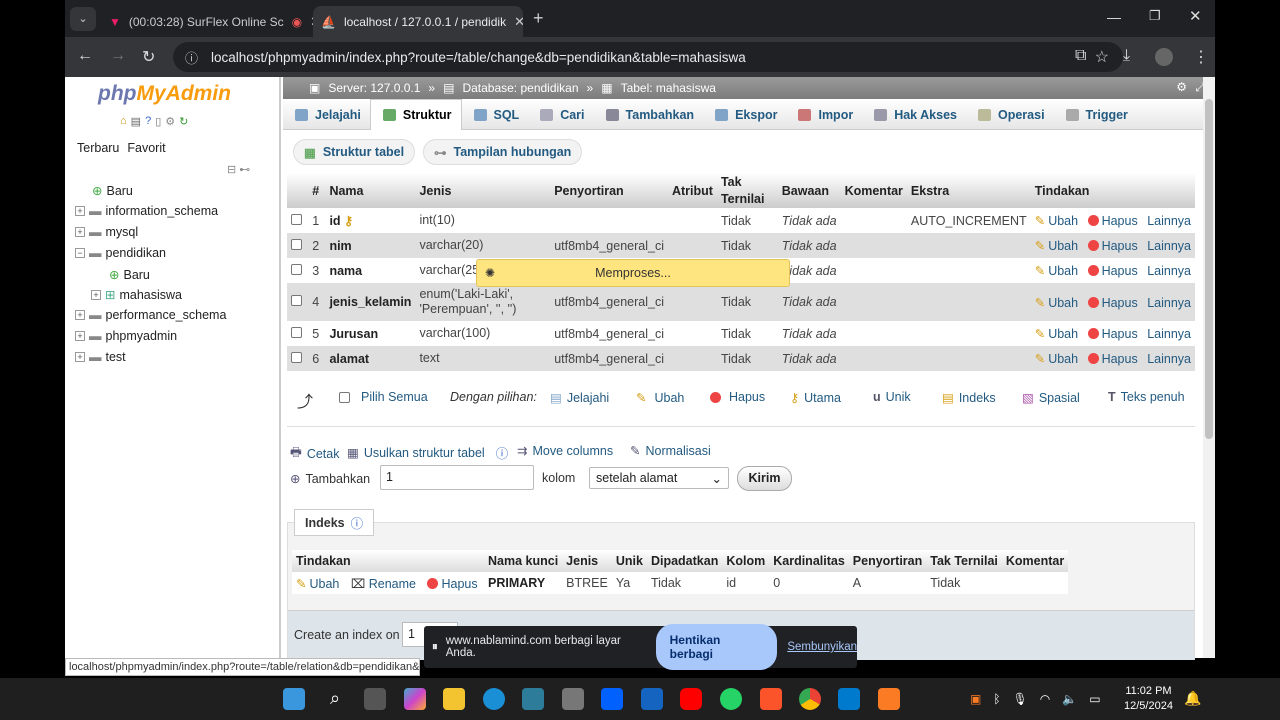 The height and width of the screenshot is (720, 1280). What do you see at coordinates (889, 699) in the screenshot?
I see `xampp-icon` at bounding box center [889, 699].